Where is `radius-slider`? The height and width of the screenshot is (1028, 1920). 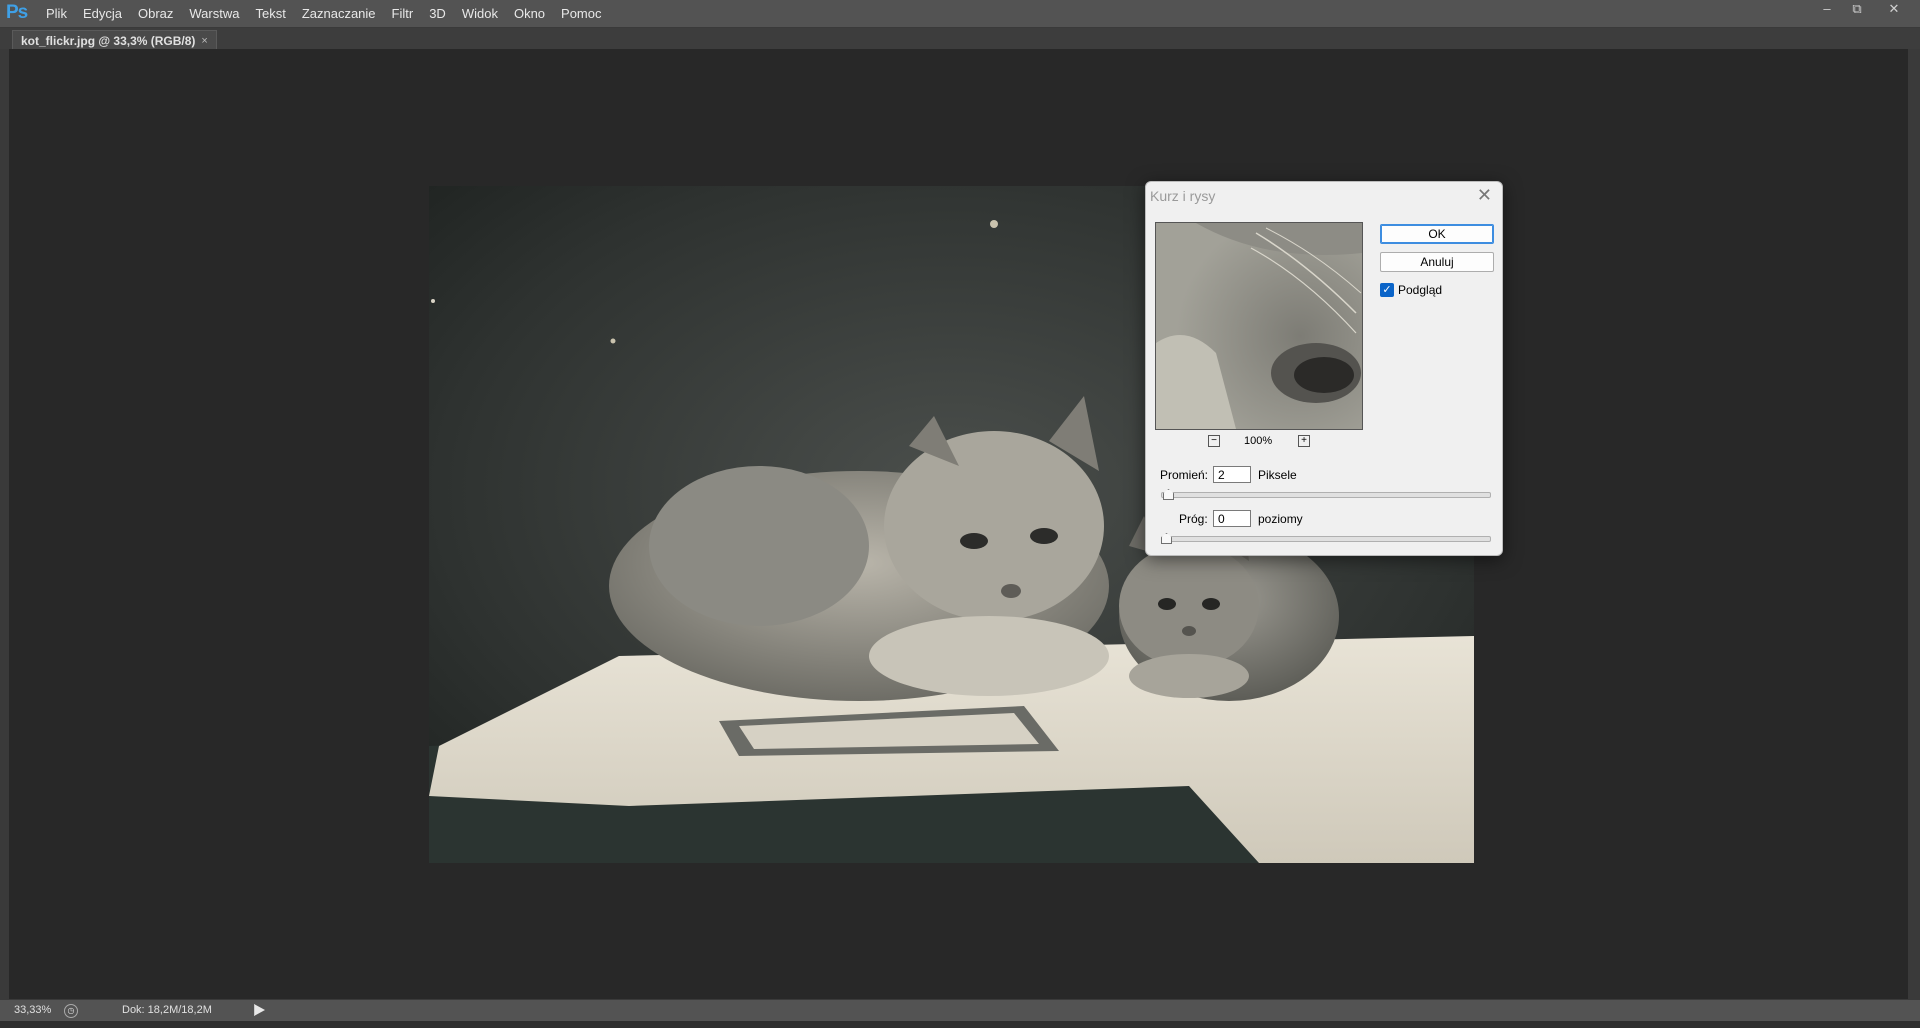
radius-slider is located at coordinates (1326, 494).